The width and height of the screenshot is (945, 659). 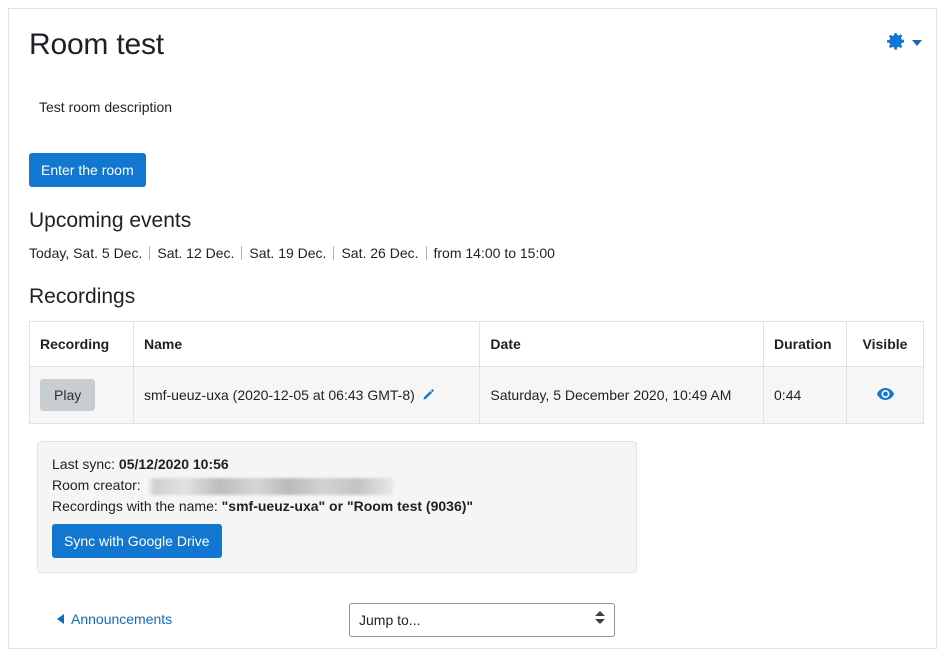 What do you see at coordinates (173, 464) in the screenshot?
I see `last-sync-value: 05/12/2020 10:56` at bounding box center [173, 464].